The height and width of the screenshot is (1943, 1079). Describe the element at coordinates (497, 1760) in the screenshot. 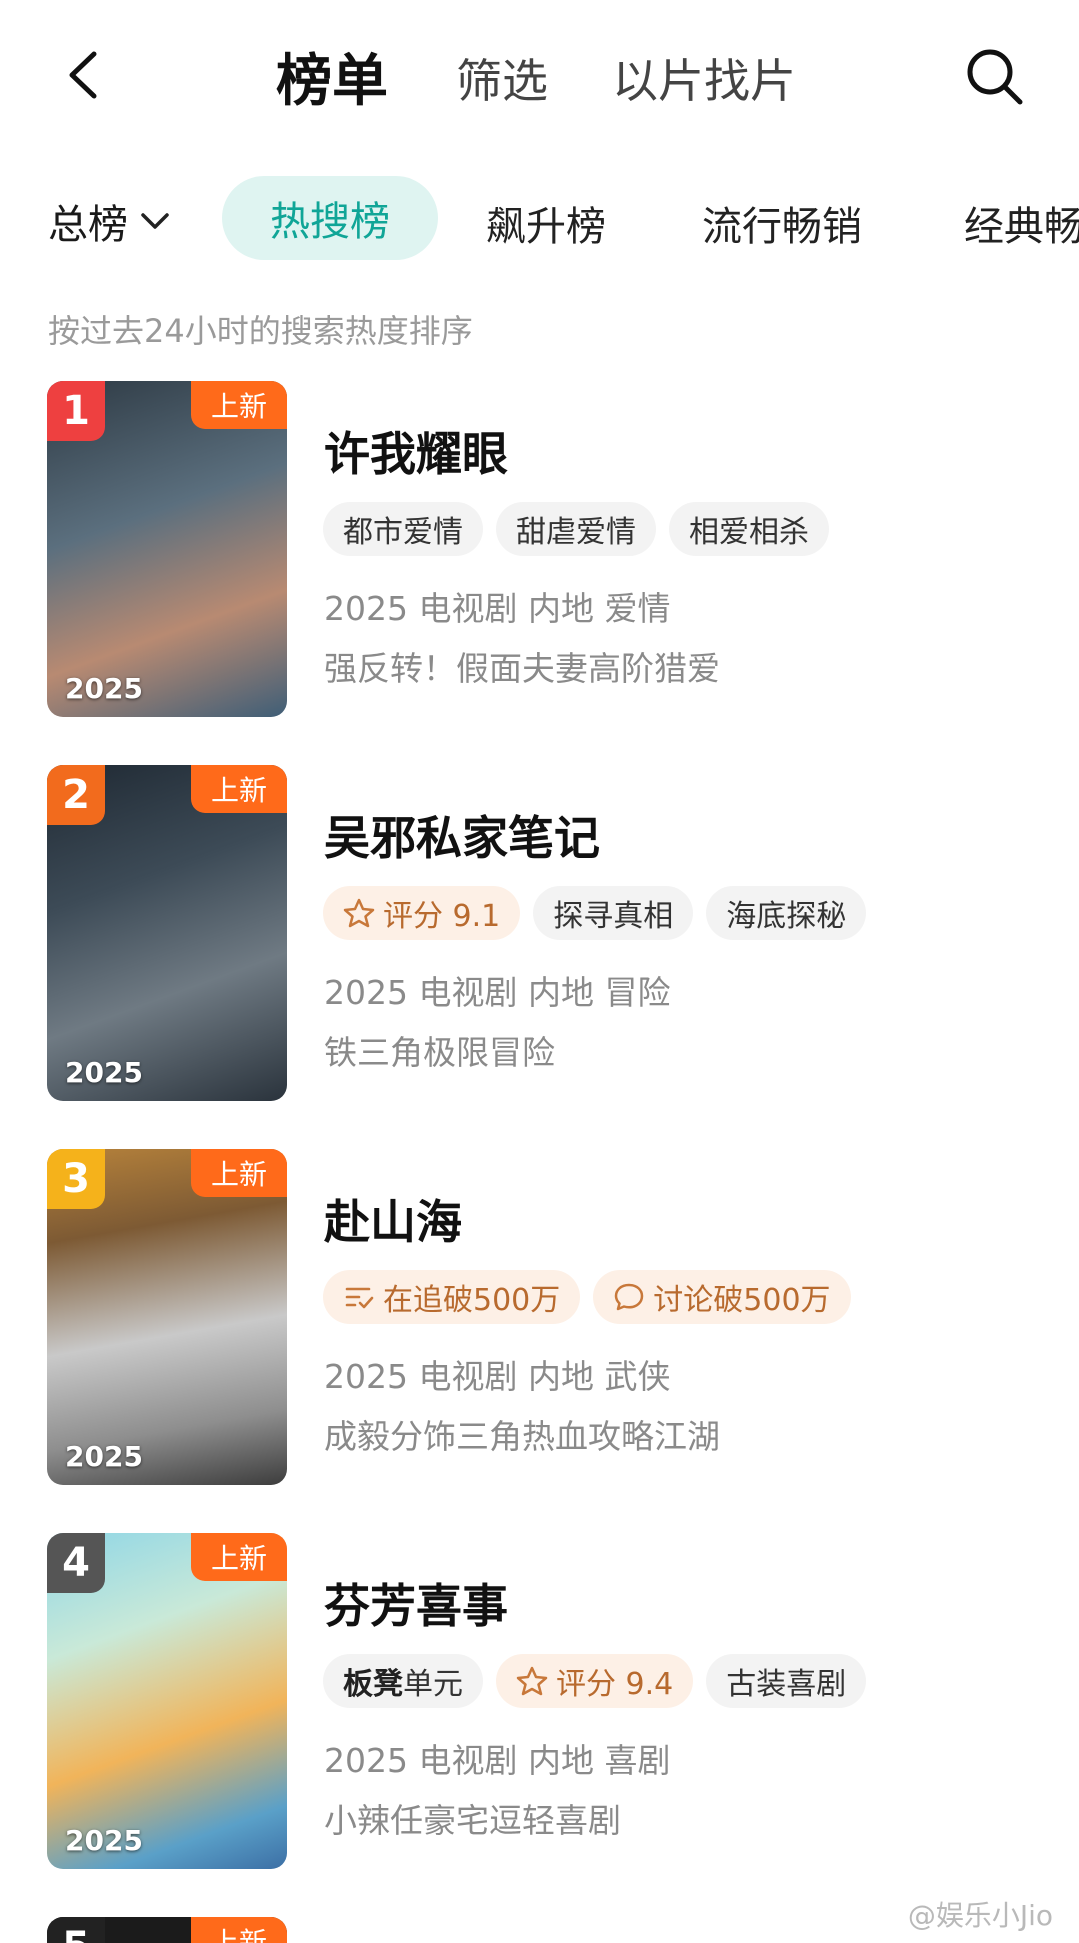

I see `item-meta: 2025 电视剧 内地 喜剧` at that location.